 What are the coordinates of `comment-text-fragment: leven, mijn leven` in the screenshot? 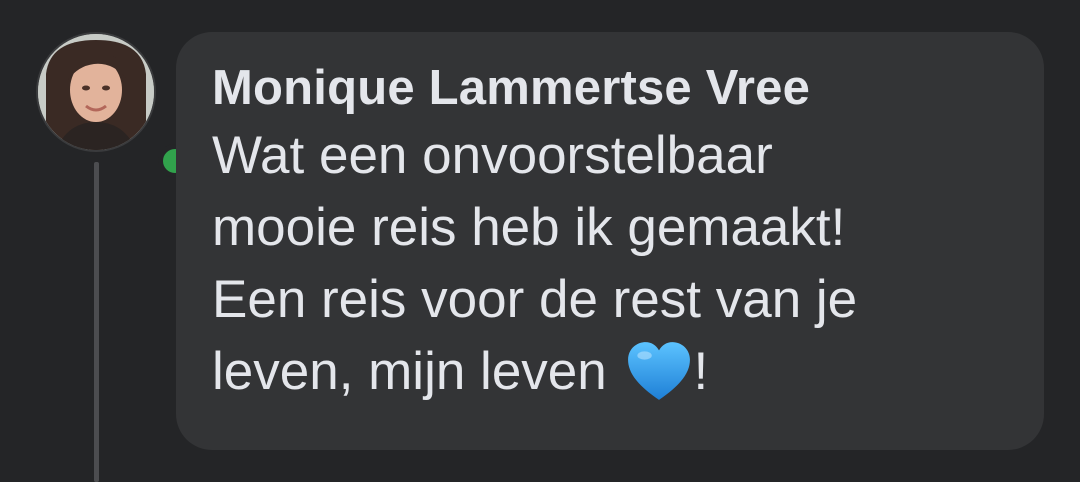 It's located at (409, 371).